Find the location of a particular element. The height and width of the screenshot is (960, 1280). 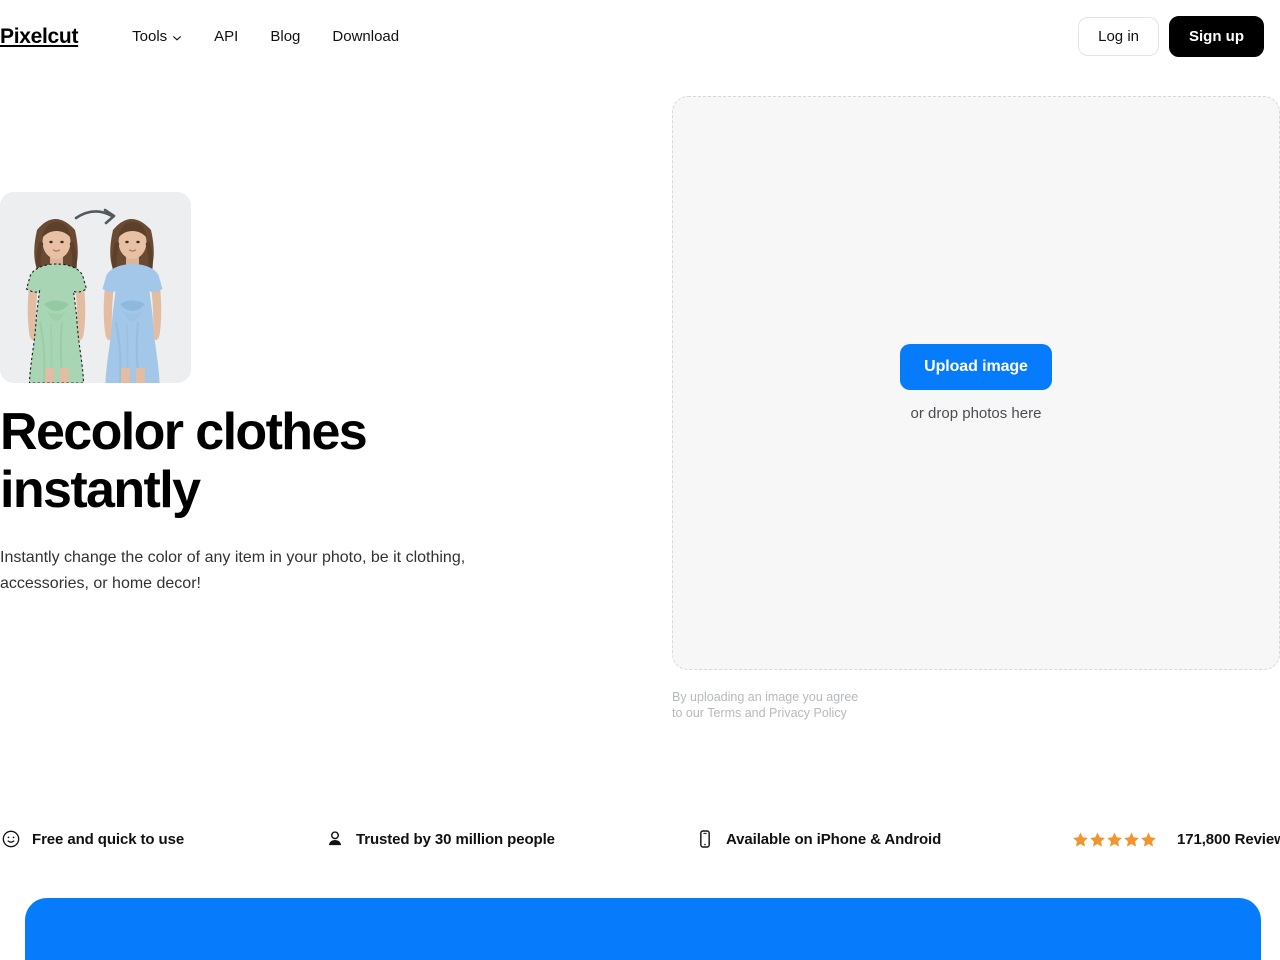

feature-available-on-mobile: Available on iPhone & Android is located at coordinates (817, 839).